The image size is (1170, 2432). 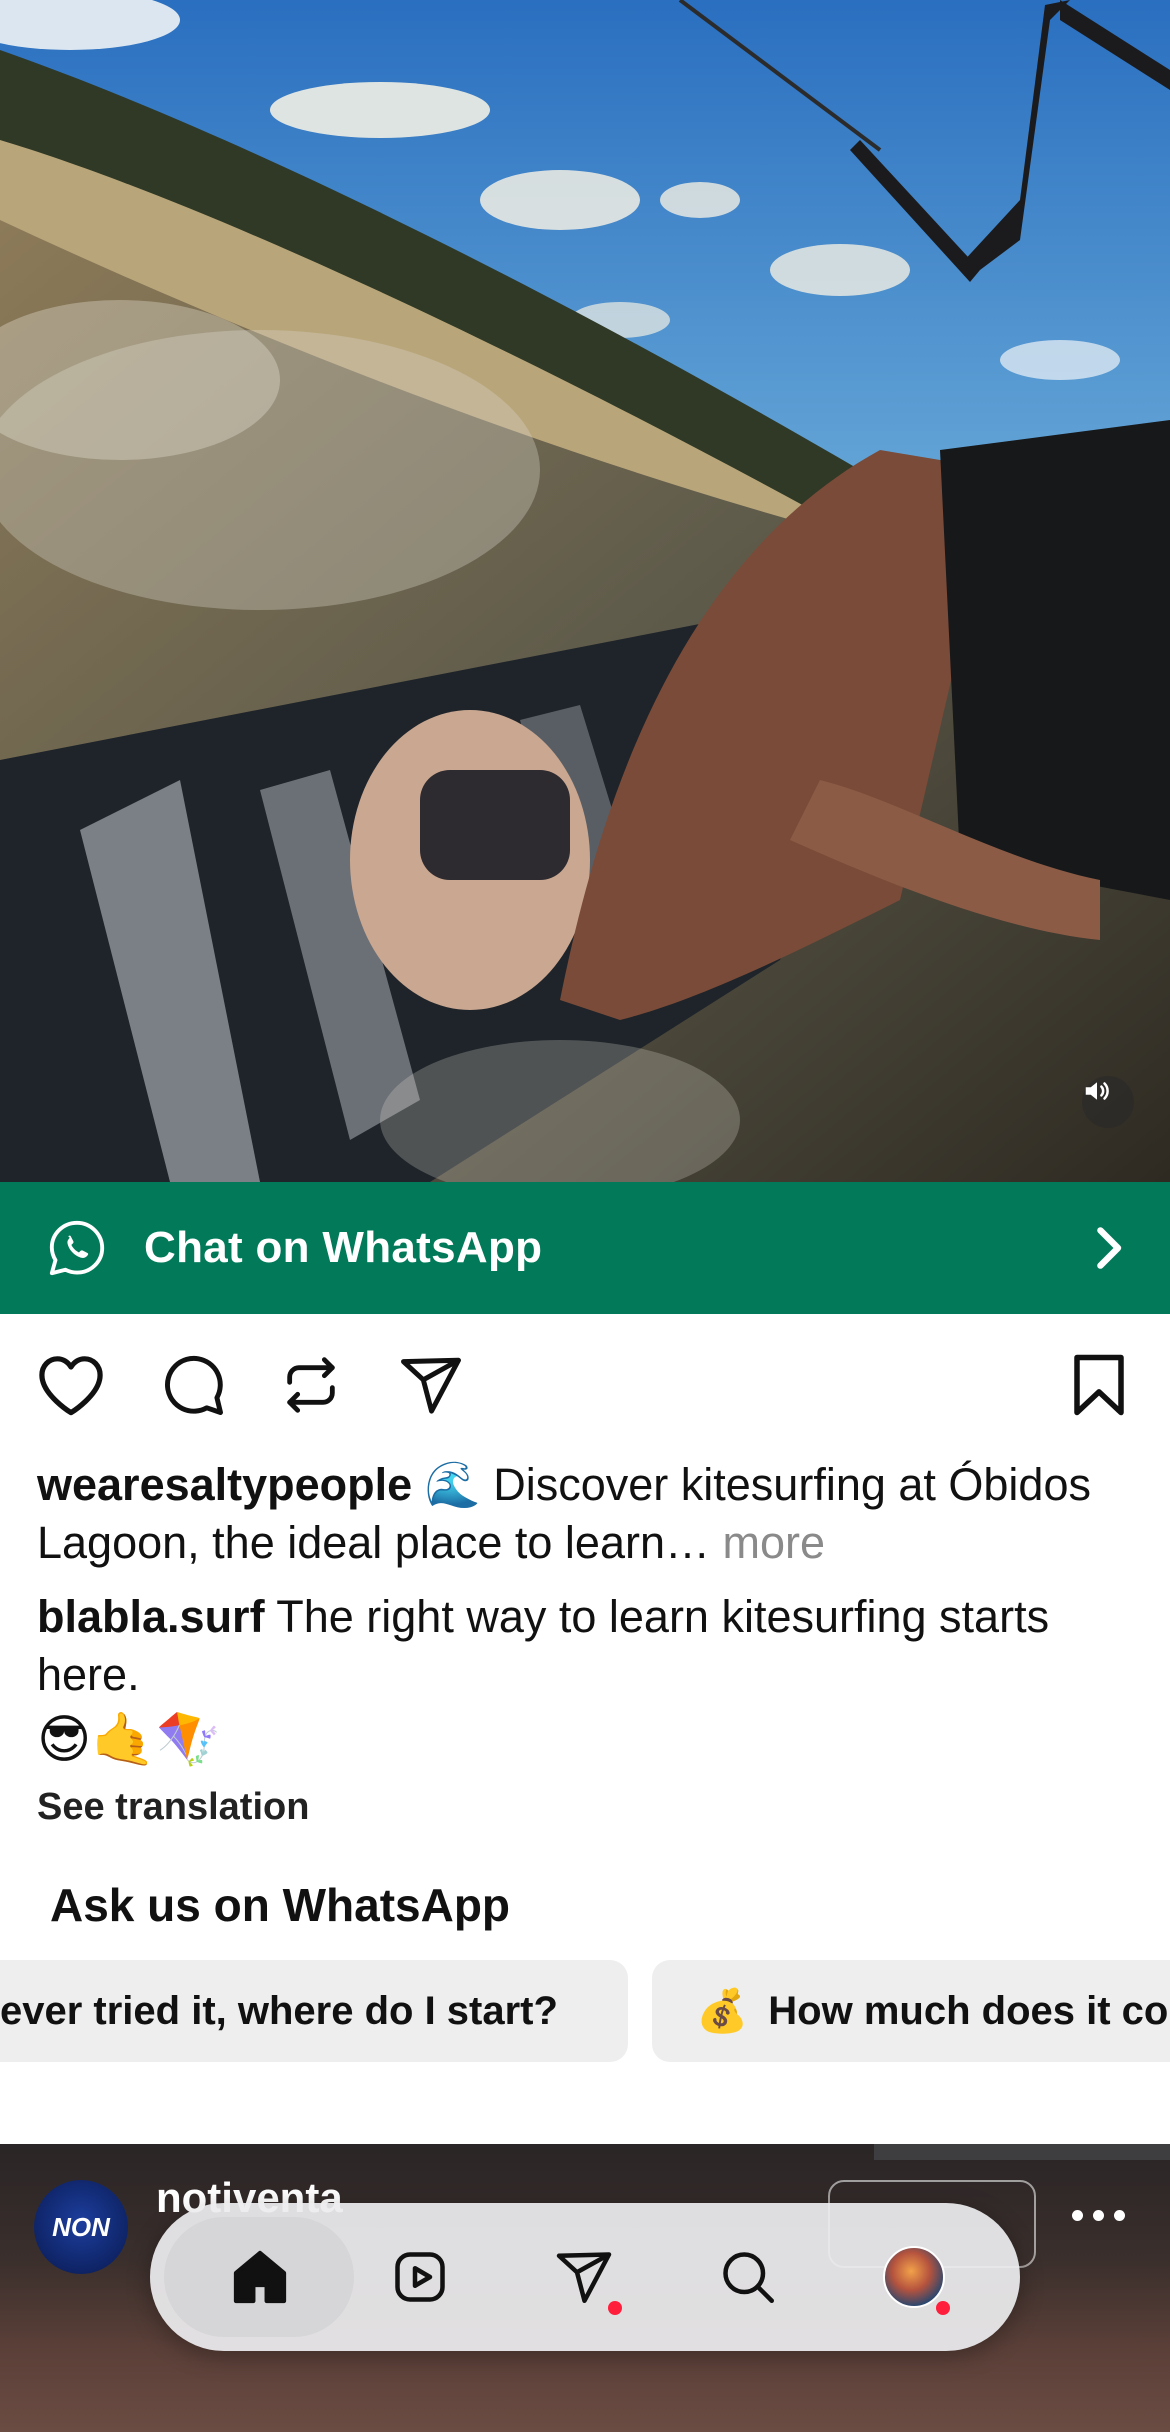 I want to click on more-options-icon, so click(x=1104, y=2215).